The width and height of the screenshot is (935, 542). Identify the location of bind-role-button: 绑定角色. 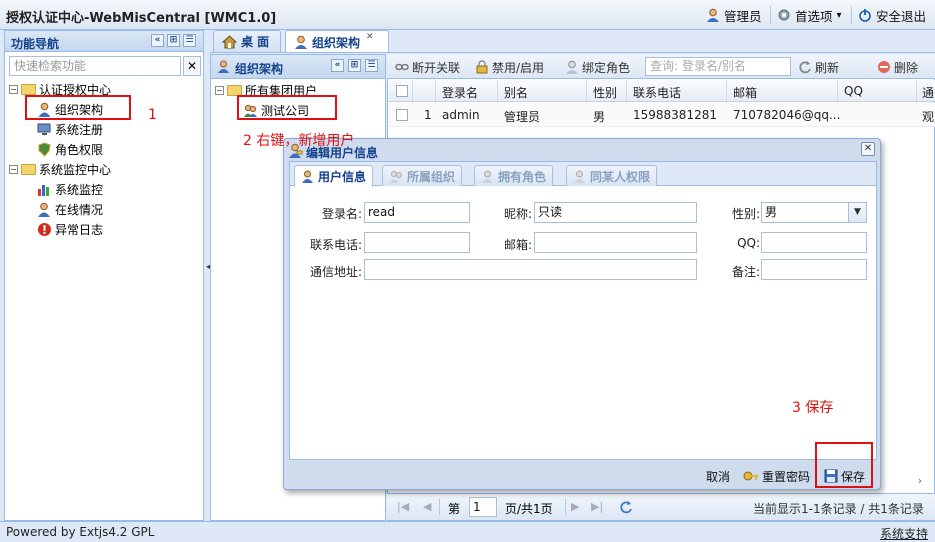
(597, 67).